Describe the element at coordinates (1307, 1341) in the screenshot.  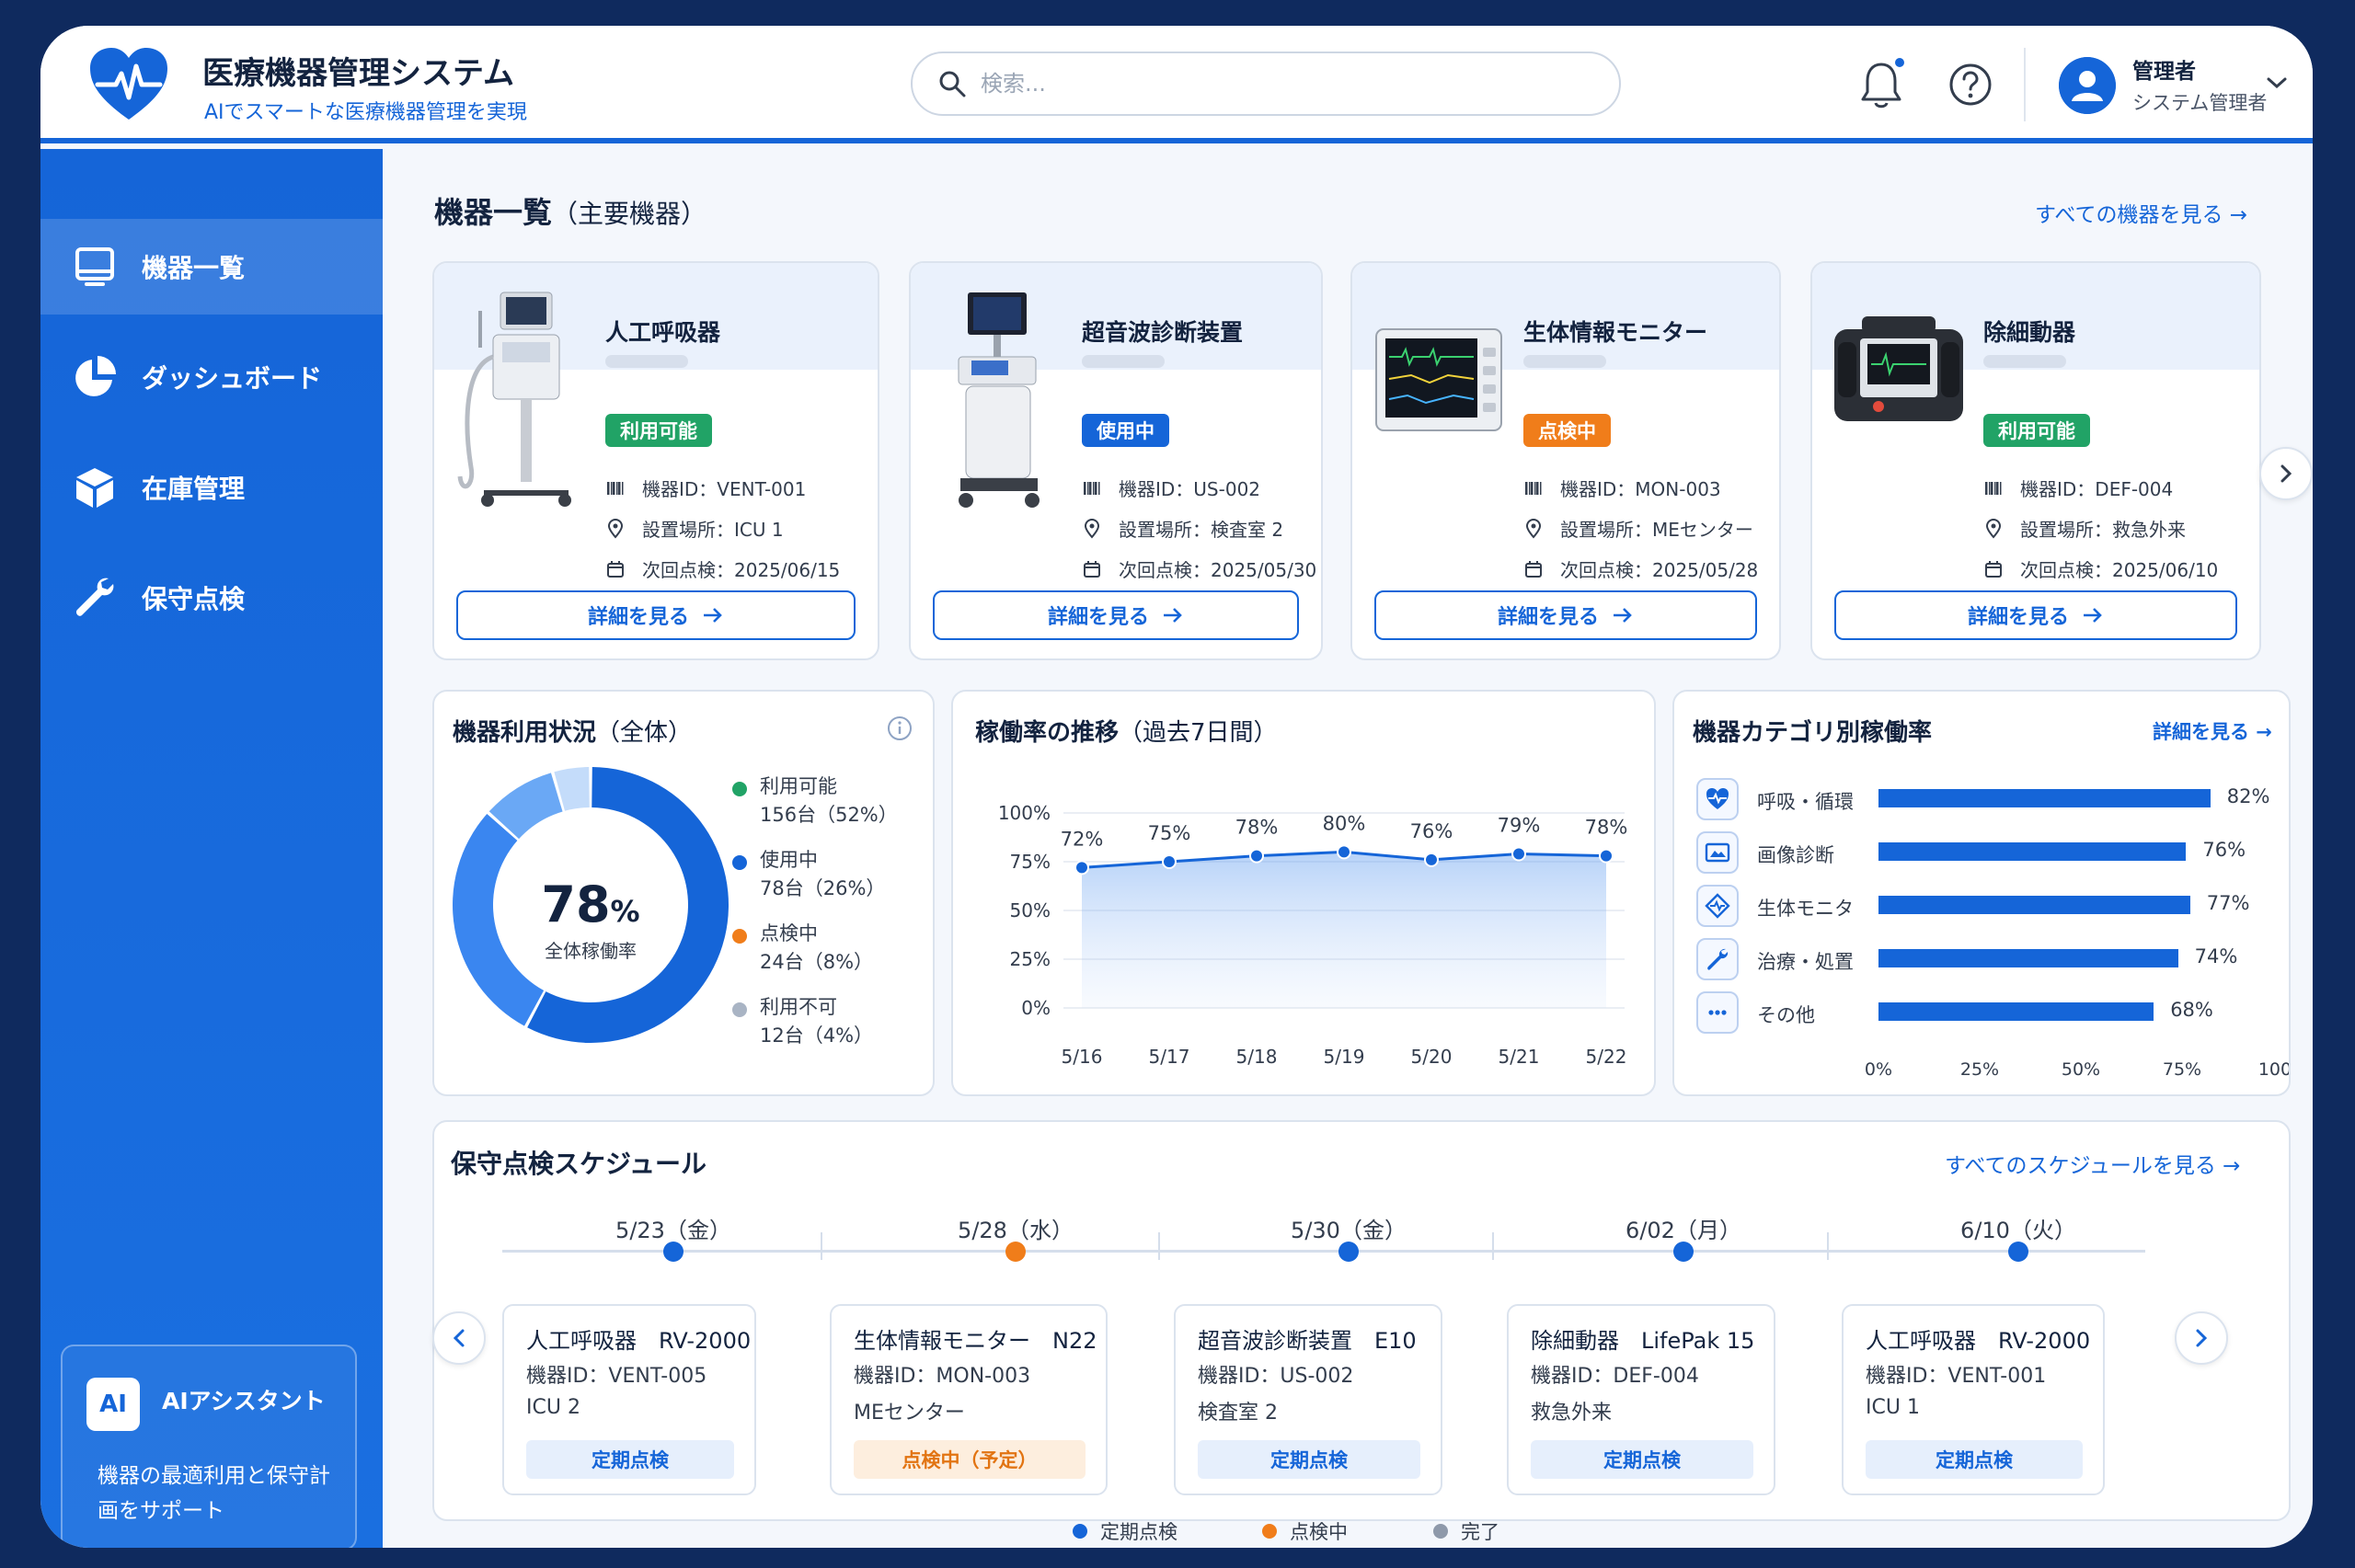
I see `schedule-device-name: 超音波診断装置 E10` at that location.